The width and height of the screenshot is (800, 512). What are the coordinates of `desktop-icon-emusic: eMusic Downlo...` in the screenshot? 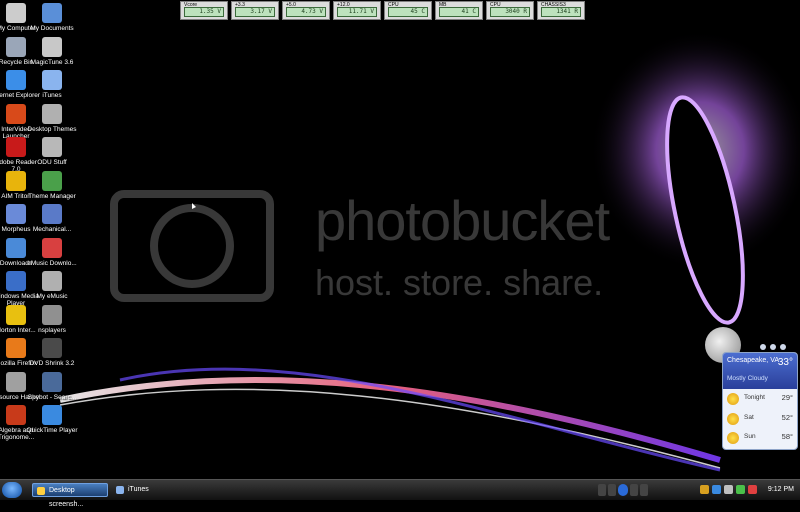 It's located at (52, 252).